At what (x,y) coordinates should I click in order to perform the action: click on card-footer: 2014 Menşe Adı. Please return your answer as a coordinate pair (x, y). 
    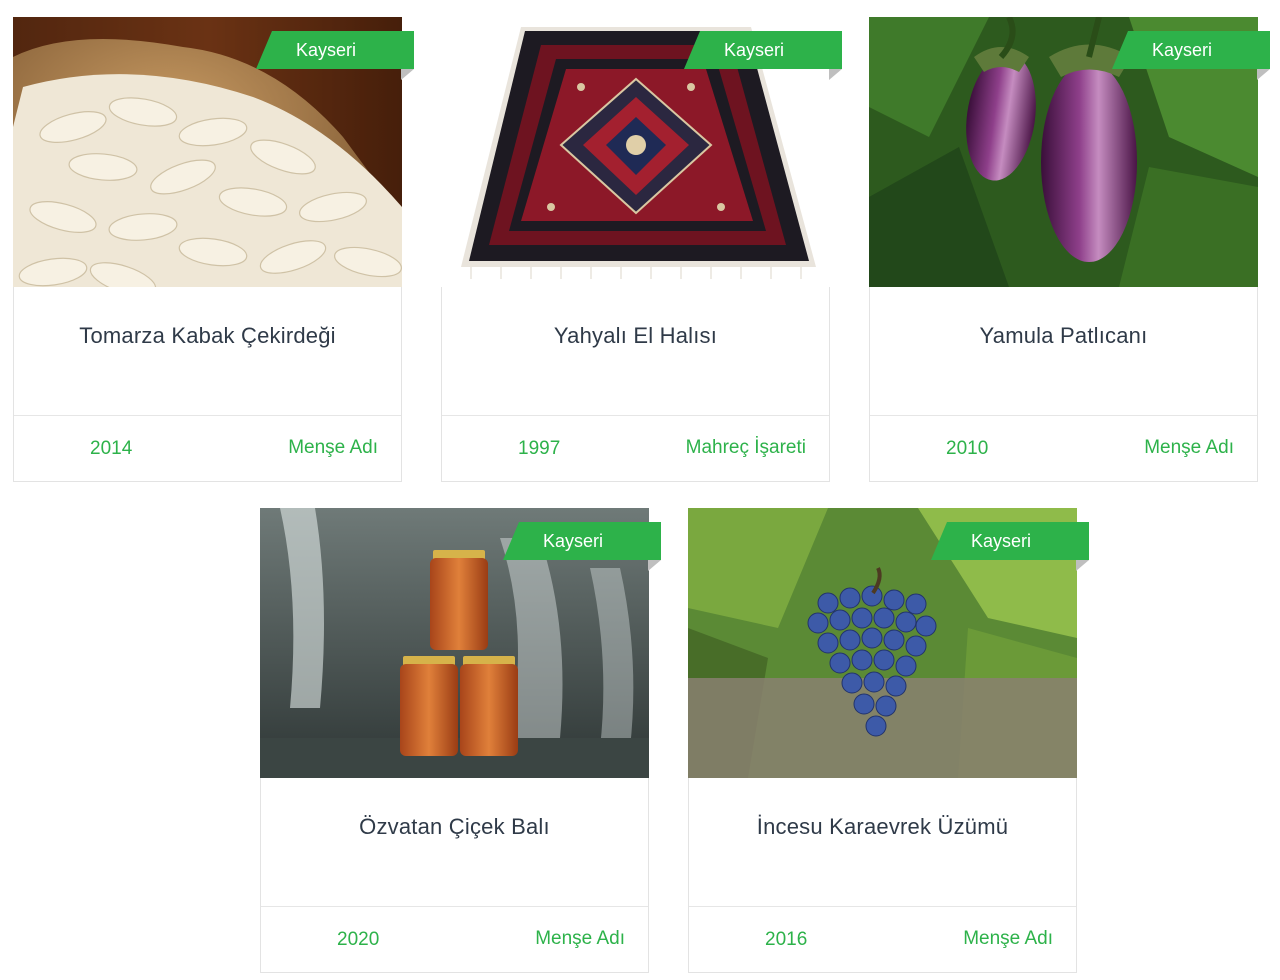
    Looking at the image, I should click on (207, 448).